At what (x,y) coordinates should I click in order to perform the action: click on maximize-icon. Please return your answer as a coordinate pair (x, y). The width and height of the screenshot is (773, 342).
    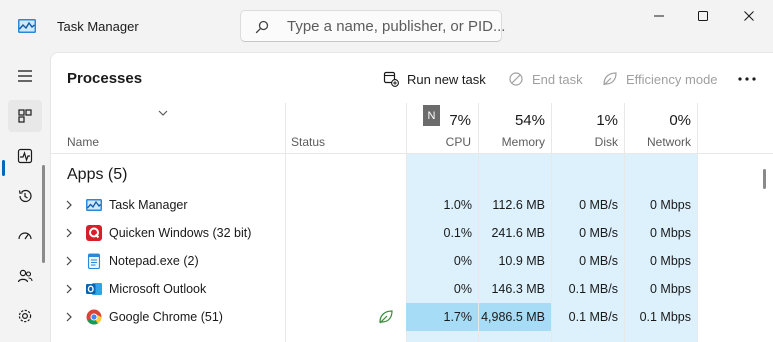
    Looking at the image, I should click on (703, 16).